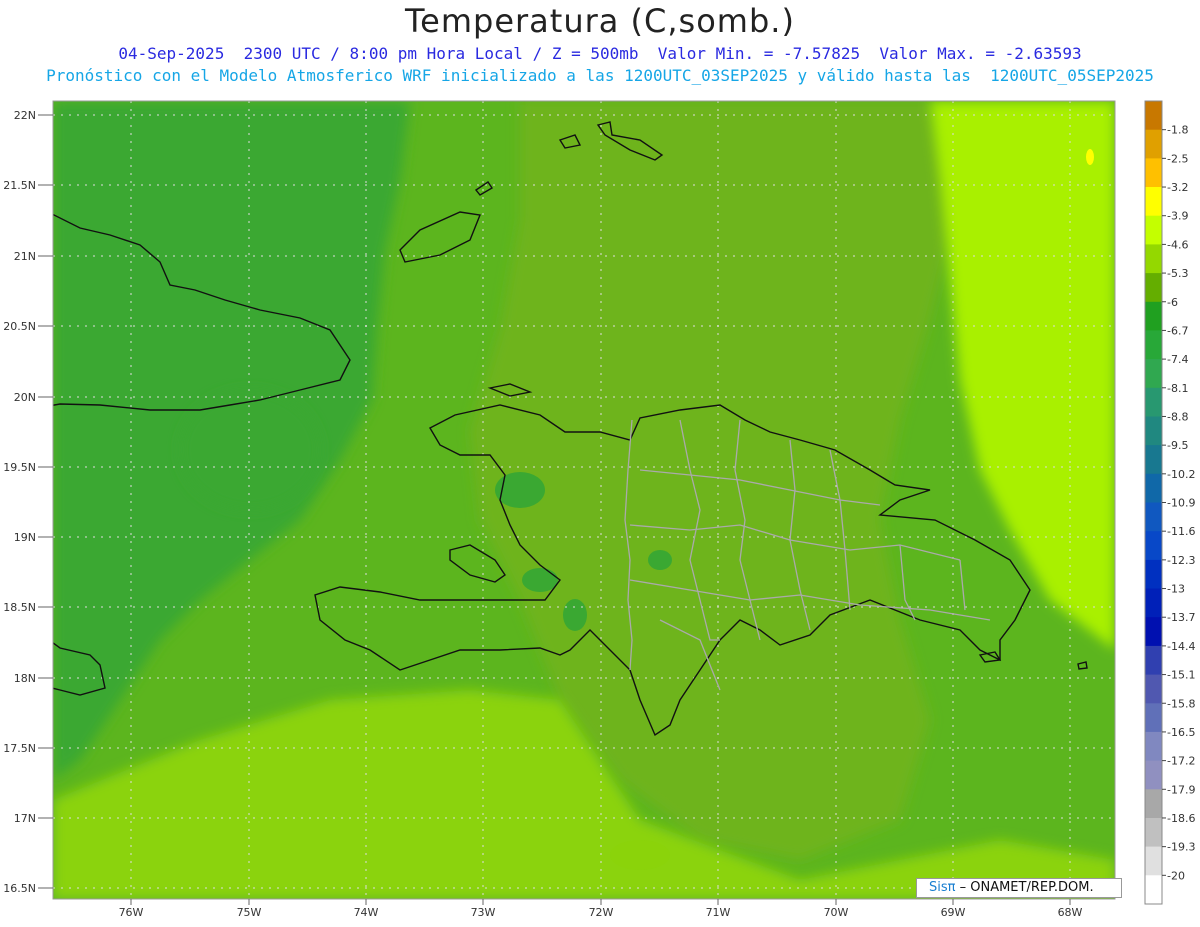 The image size is (1200, 927). Describe the element at coordinates (19, 467) in the screenshot. I see `lat-tick-label: 19.5N` at that location.